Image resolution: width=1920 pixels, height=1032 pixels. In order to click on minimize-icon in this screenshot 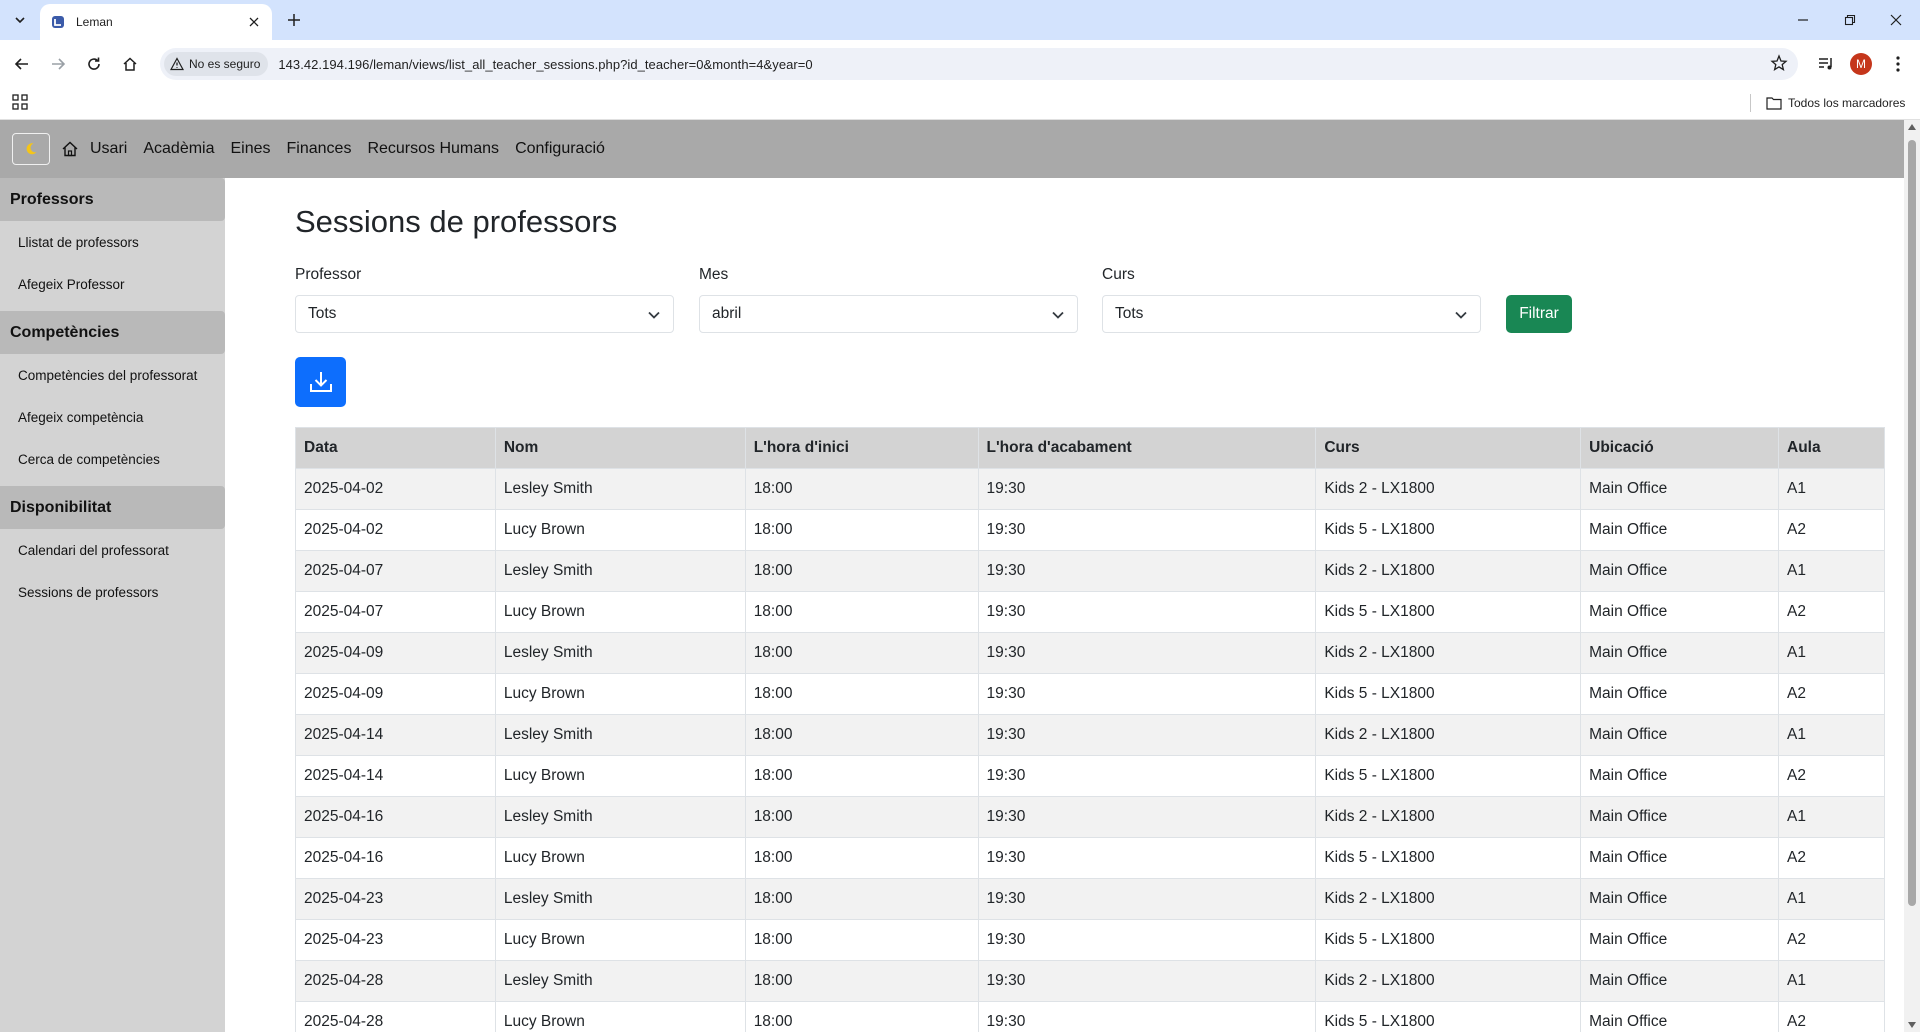, I will do `click(1803, 20)`.